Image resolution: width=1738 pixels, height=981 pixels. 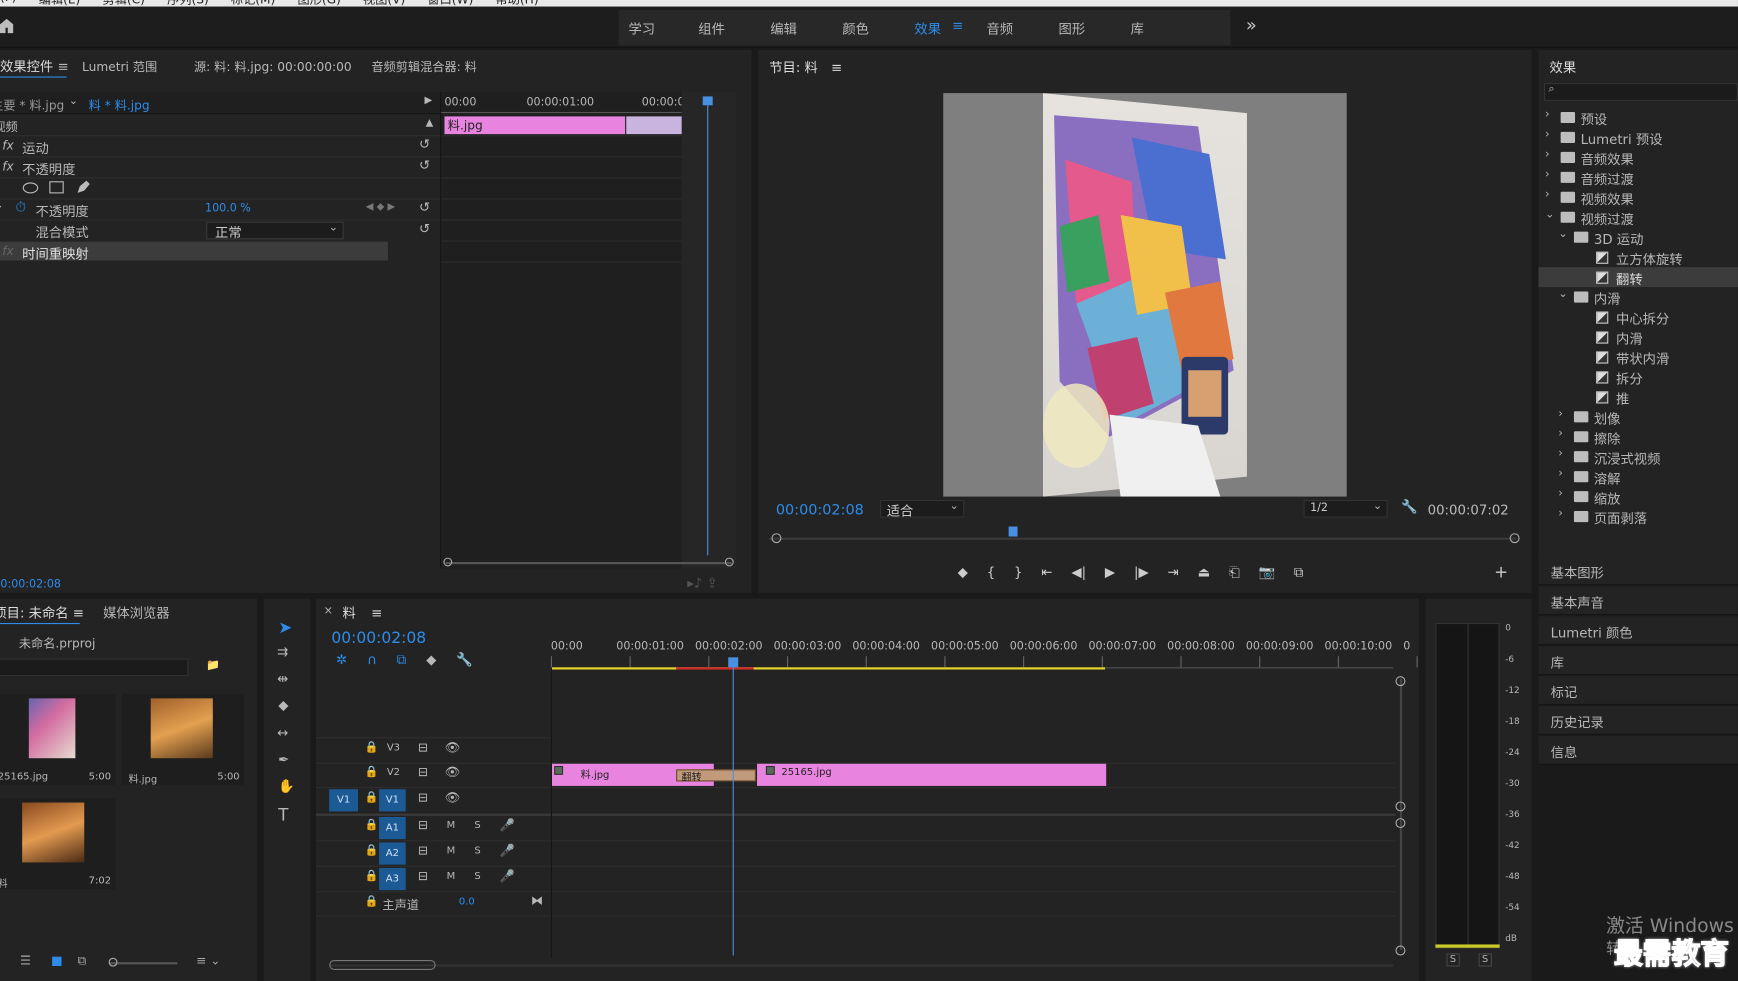 What do you see at coordinates (922, 509) in the screenshot?
I see `fit-select: 适合 ⌄` at bounding box center [922, 509].